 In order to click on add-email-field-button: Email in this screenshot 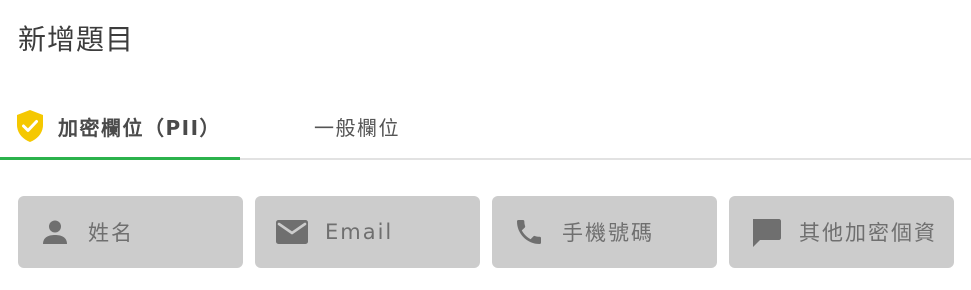, I will do `click(367, 232)`.